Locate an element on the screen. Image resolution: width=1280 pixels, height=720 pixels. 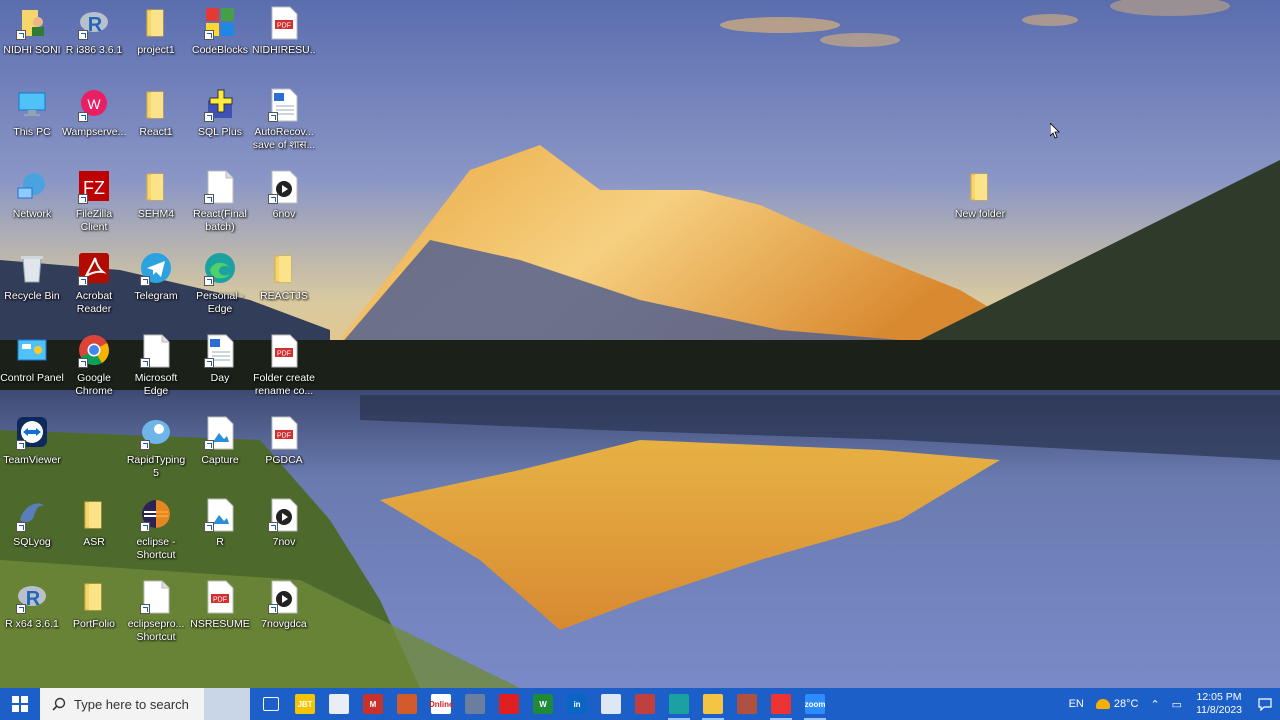
control-panel-icon is located at coordinates (32, 351).